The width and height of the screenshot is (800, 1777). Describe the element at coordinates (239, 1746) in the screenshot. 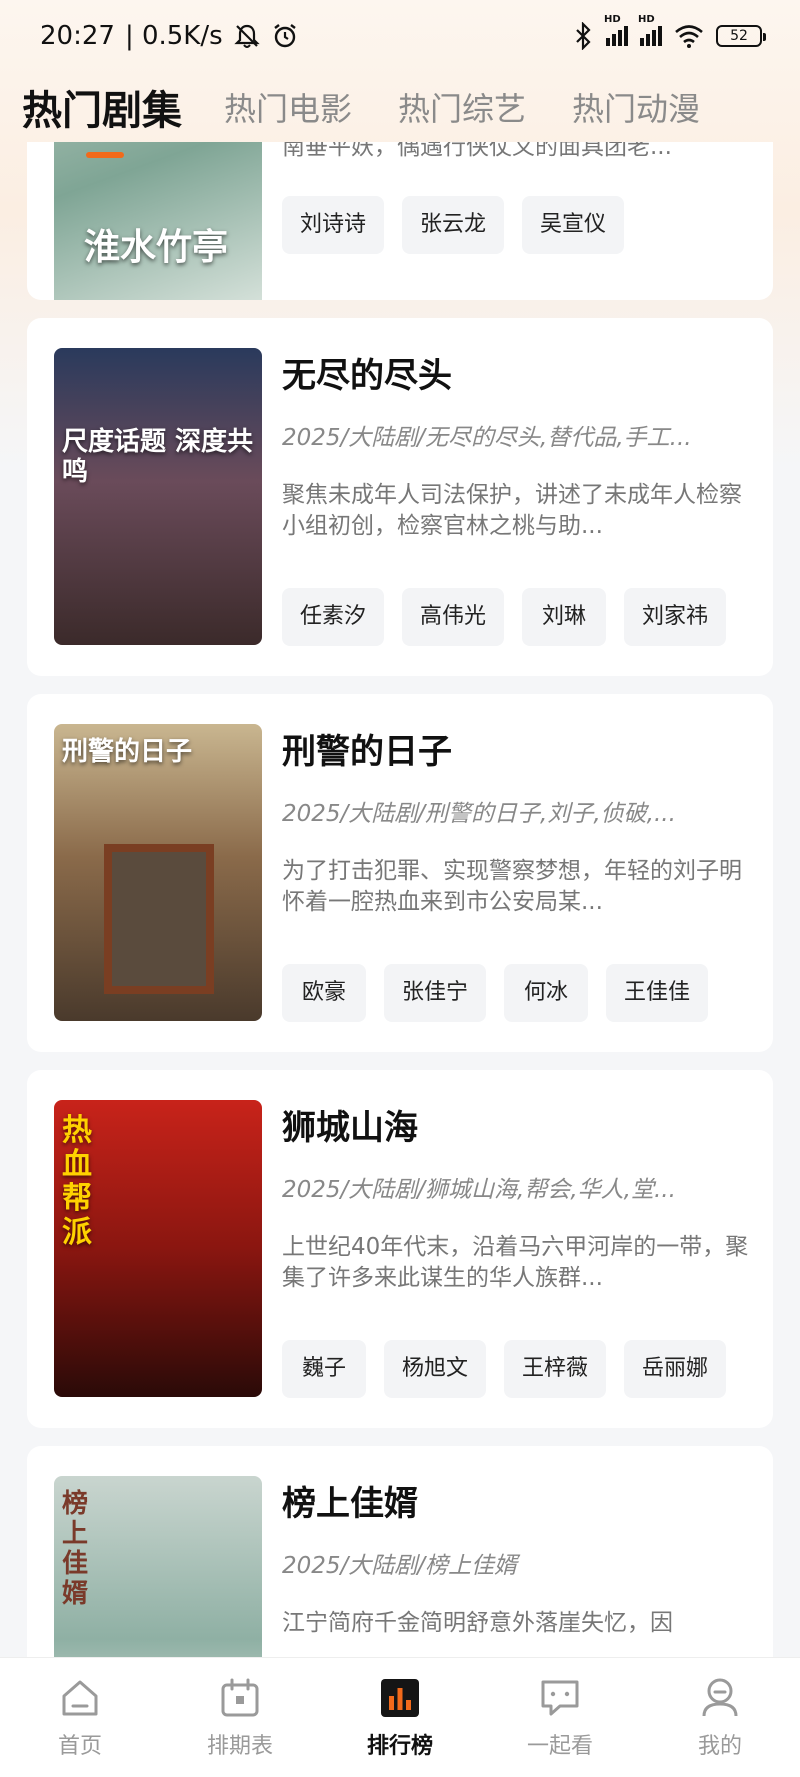

I see `nav-label: 排期表` at that location.